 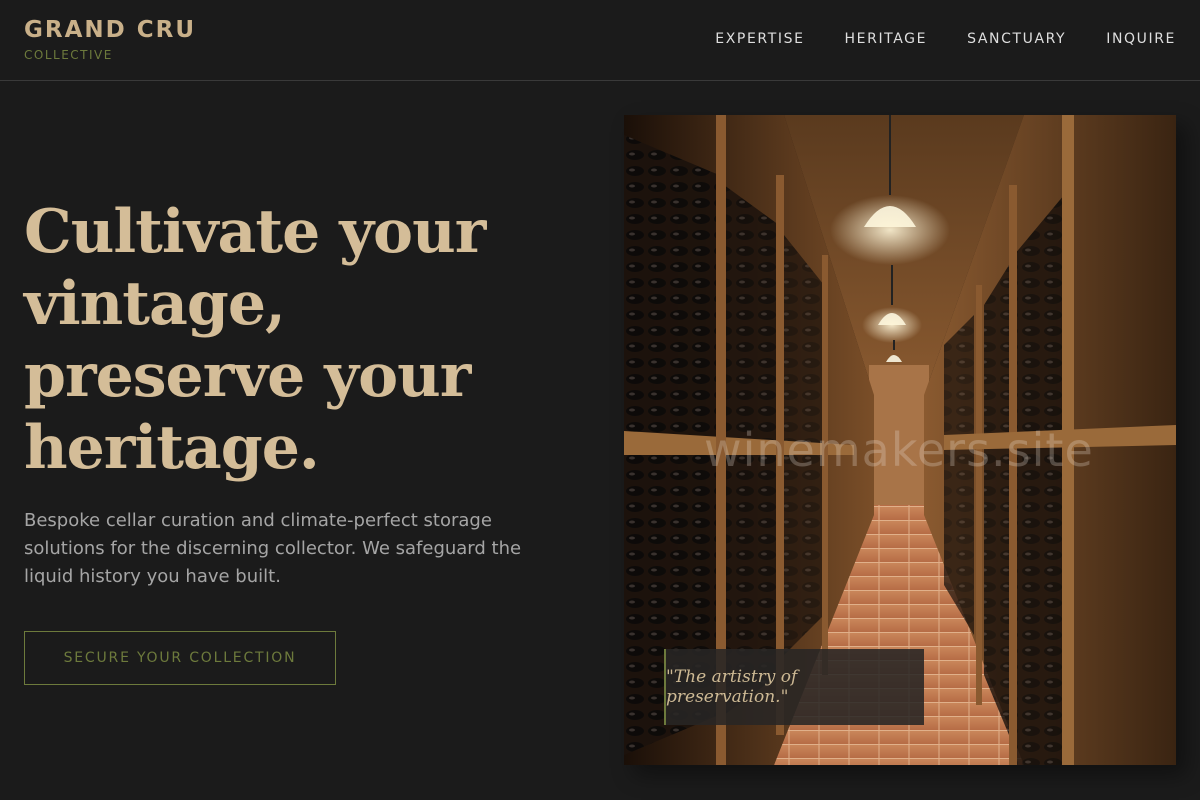 What do you see at coordinates (247, 376) in the screenshot?
I see `hero-title-line: preserve your` at bounding box center [247, 376].